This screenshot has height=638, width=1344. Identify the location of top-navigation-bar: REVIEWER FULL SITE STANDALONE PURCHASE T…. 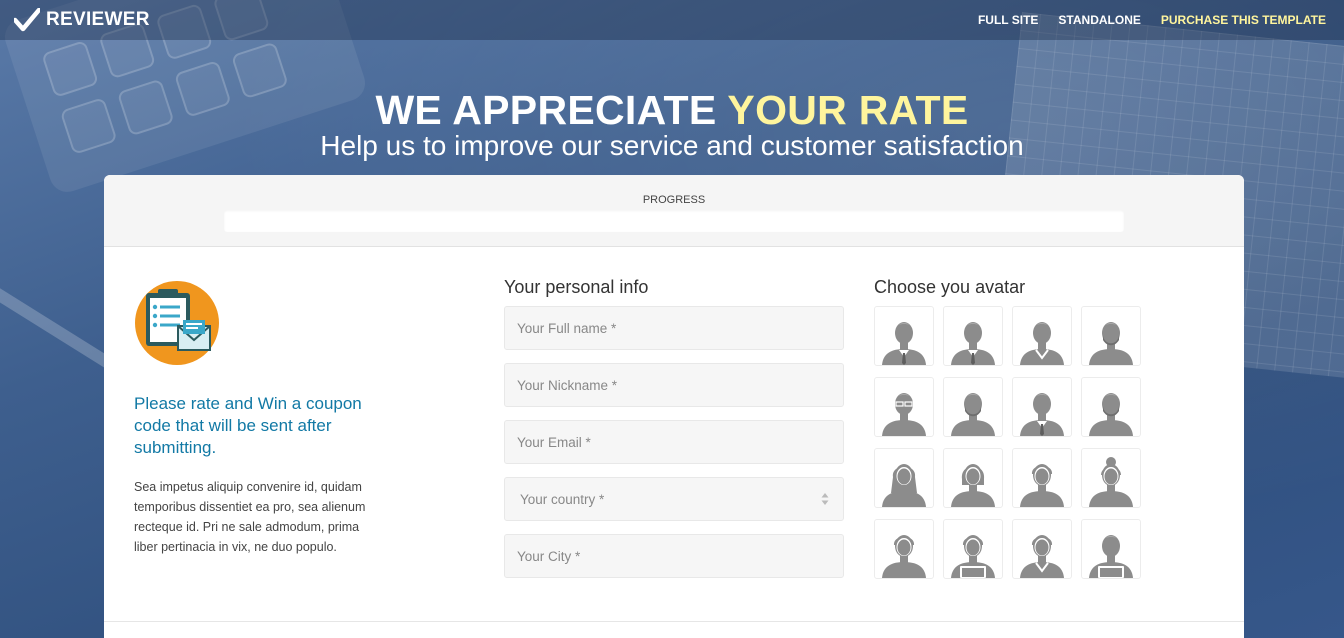
(672, 20).